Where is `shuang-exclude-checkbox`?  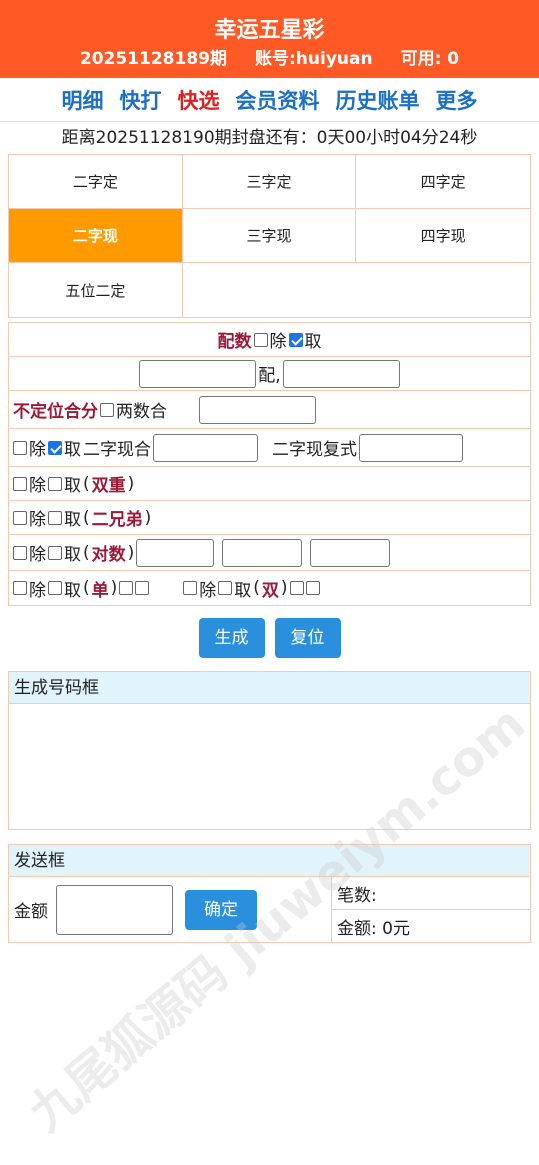 shuang-exclude-checkbox is located at coordinates (190, 588).